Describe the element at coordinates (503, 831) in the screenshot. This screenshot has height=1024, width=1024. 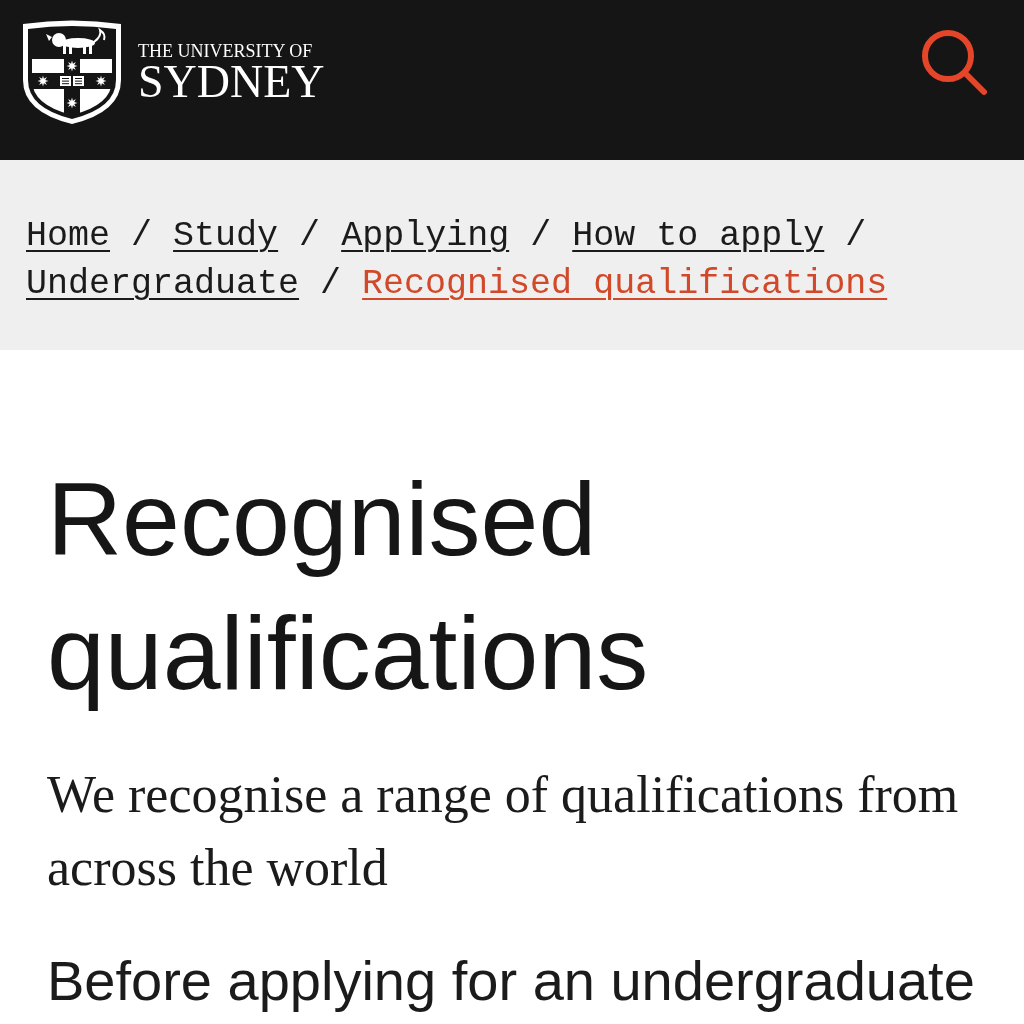
I see `intro-text: We recognise a range of qualifications from across the world` at that location.